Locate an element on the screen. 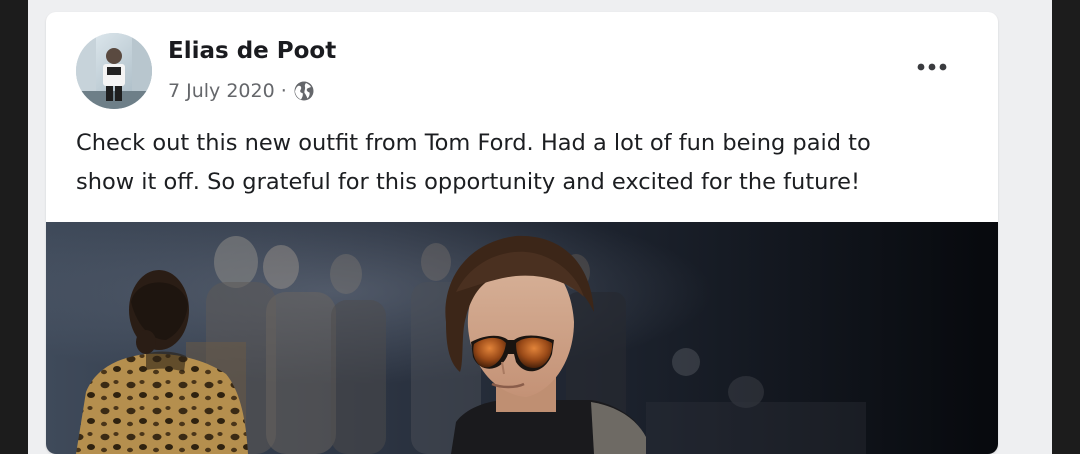  author-name: Elias de Poot is located at coordinates (252, 51).